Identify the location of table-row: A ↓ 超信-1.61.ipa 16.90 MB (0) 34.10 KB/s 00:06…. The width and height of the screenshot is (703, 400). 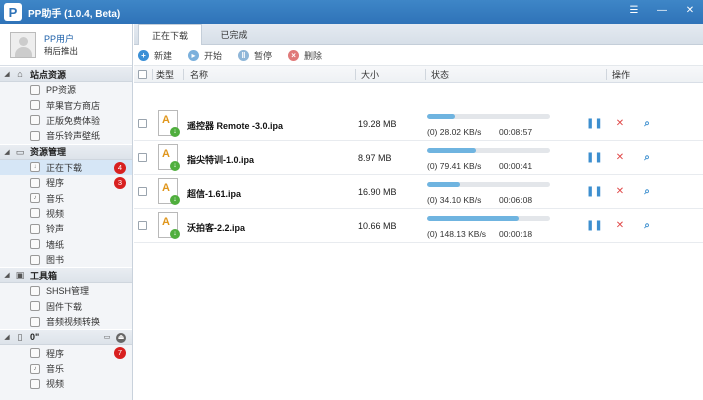
(418, 192).